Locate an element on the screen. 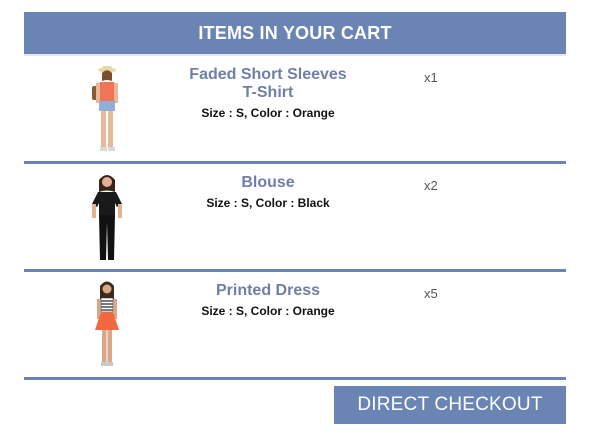 The image size is (590, 434). model-black-blouse-image is located at coordinates (107, 217).